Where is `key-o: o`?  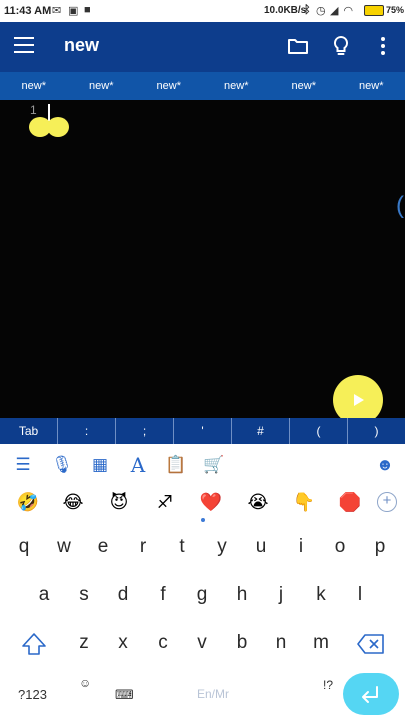 key-o: o is located at coordinates (340, 547).